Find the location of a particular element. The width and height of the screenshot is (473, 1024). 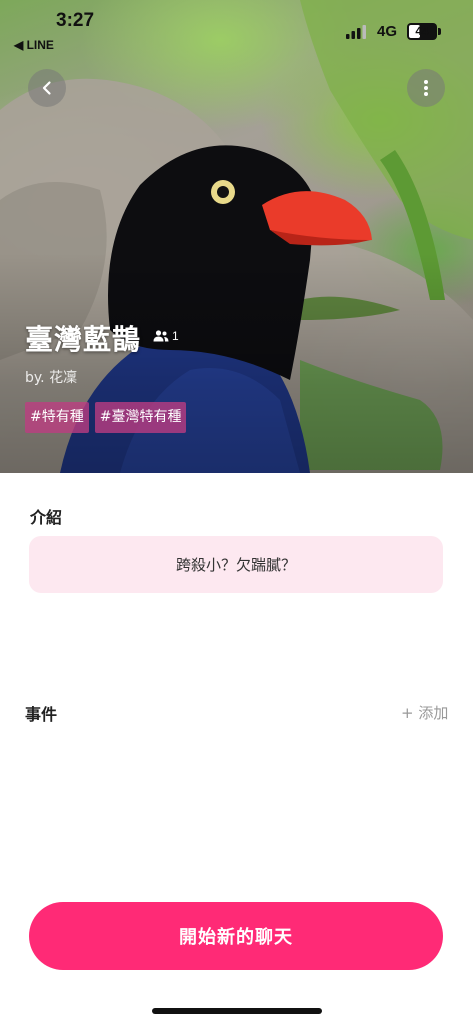

member-count-value: 1 is located at coordinates (175, 336).